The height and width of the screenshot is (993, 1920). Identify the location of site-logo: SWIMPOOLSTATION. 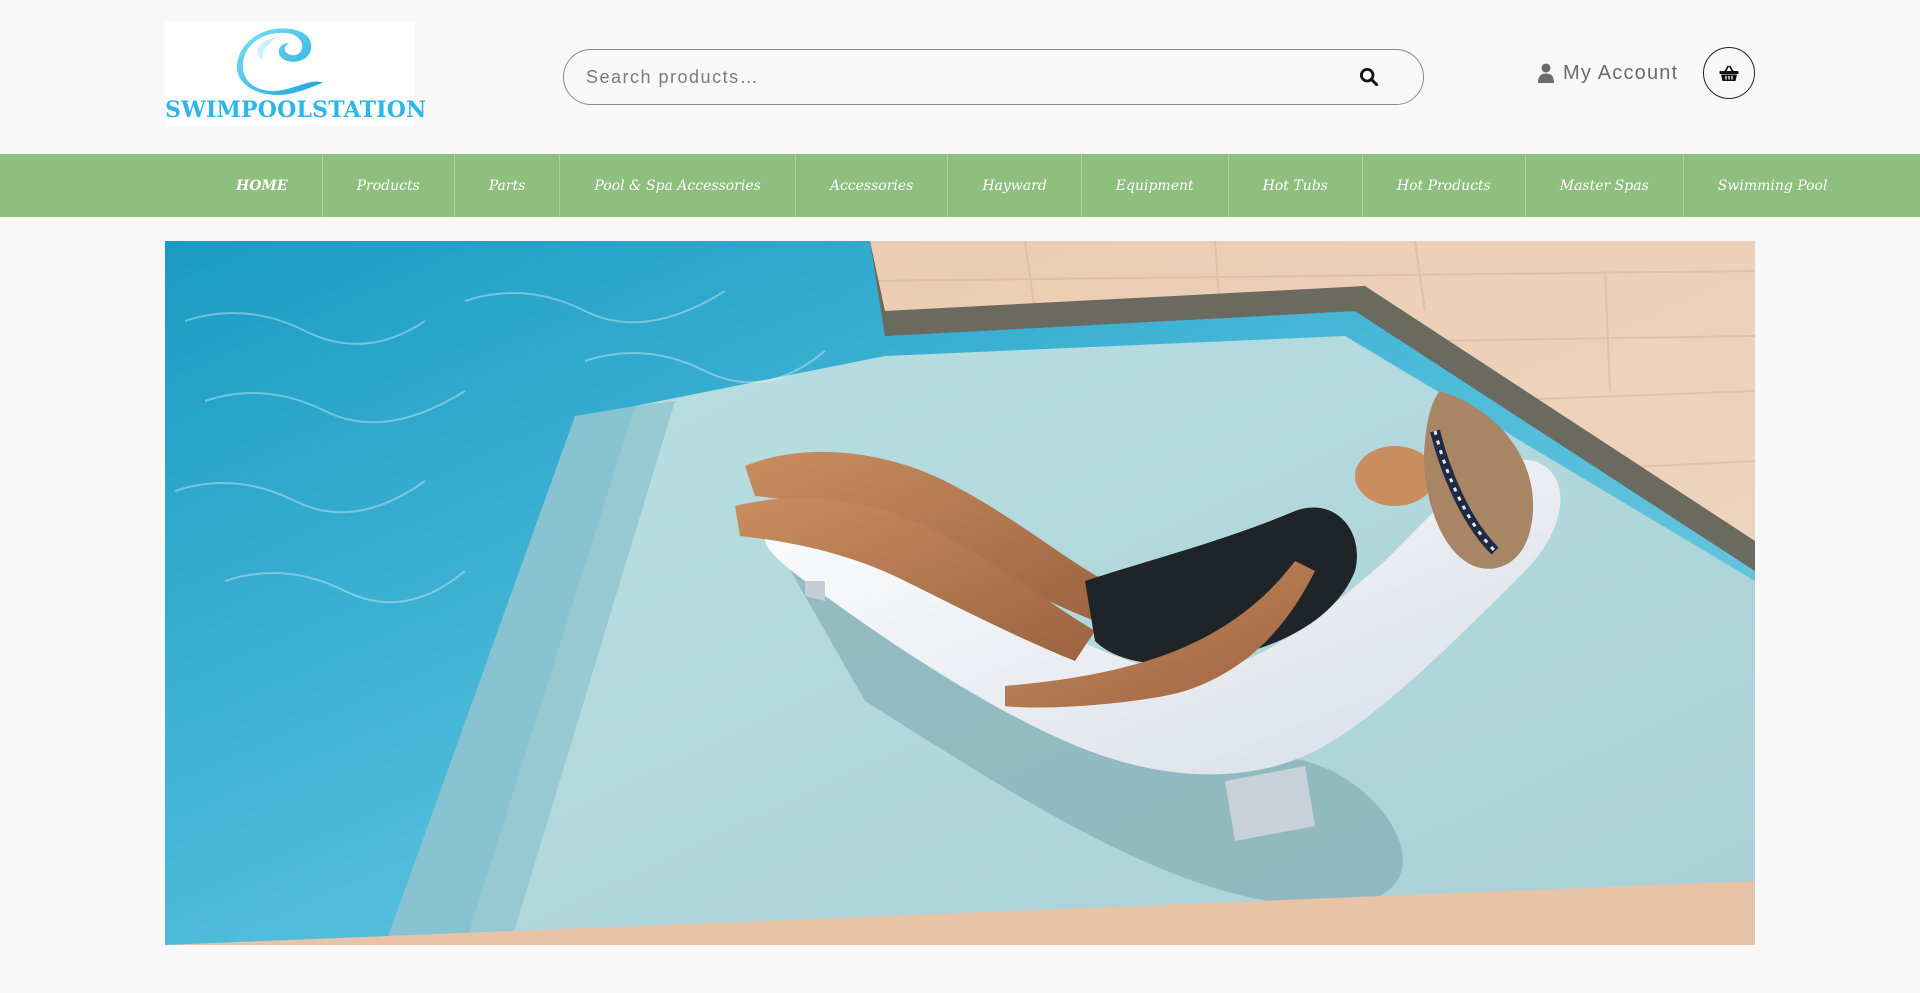
(296, 73).